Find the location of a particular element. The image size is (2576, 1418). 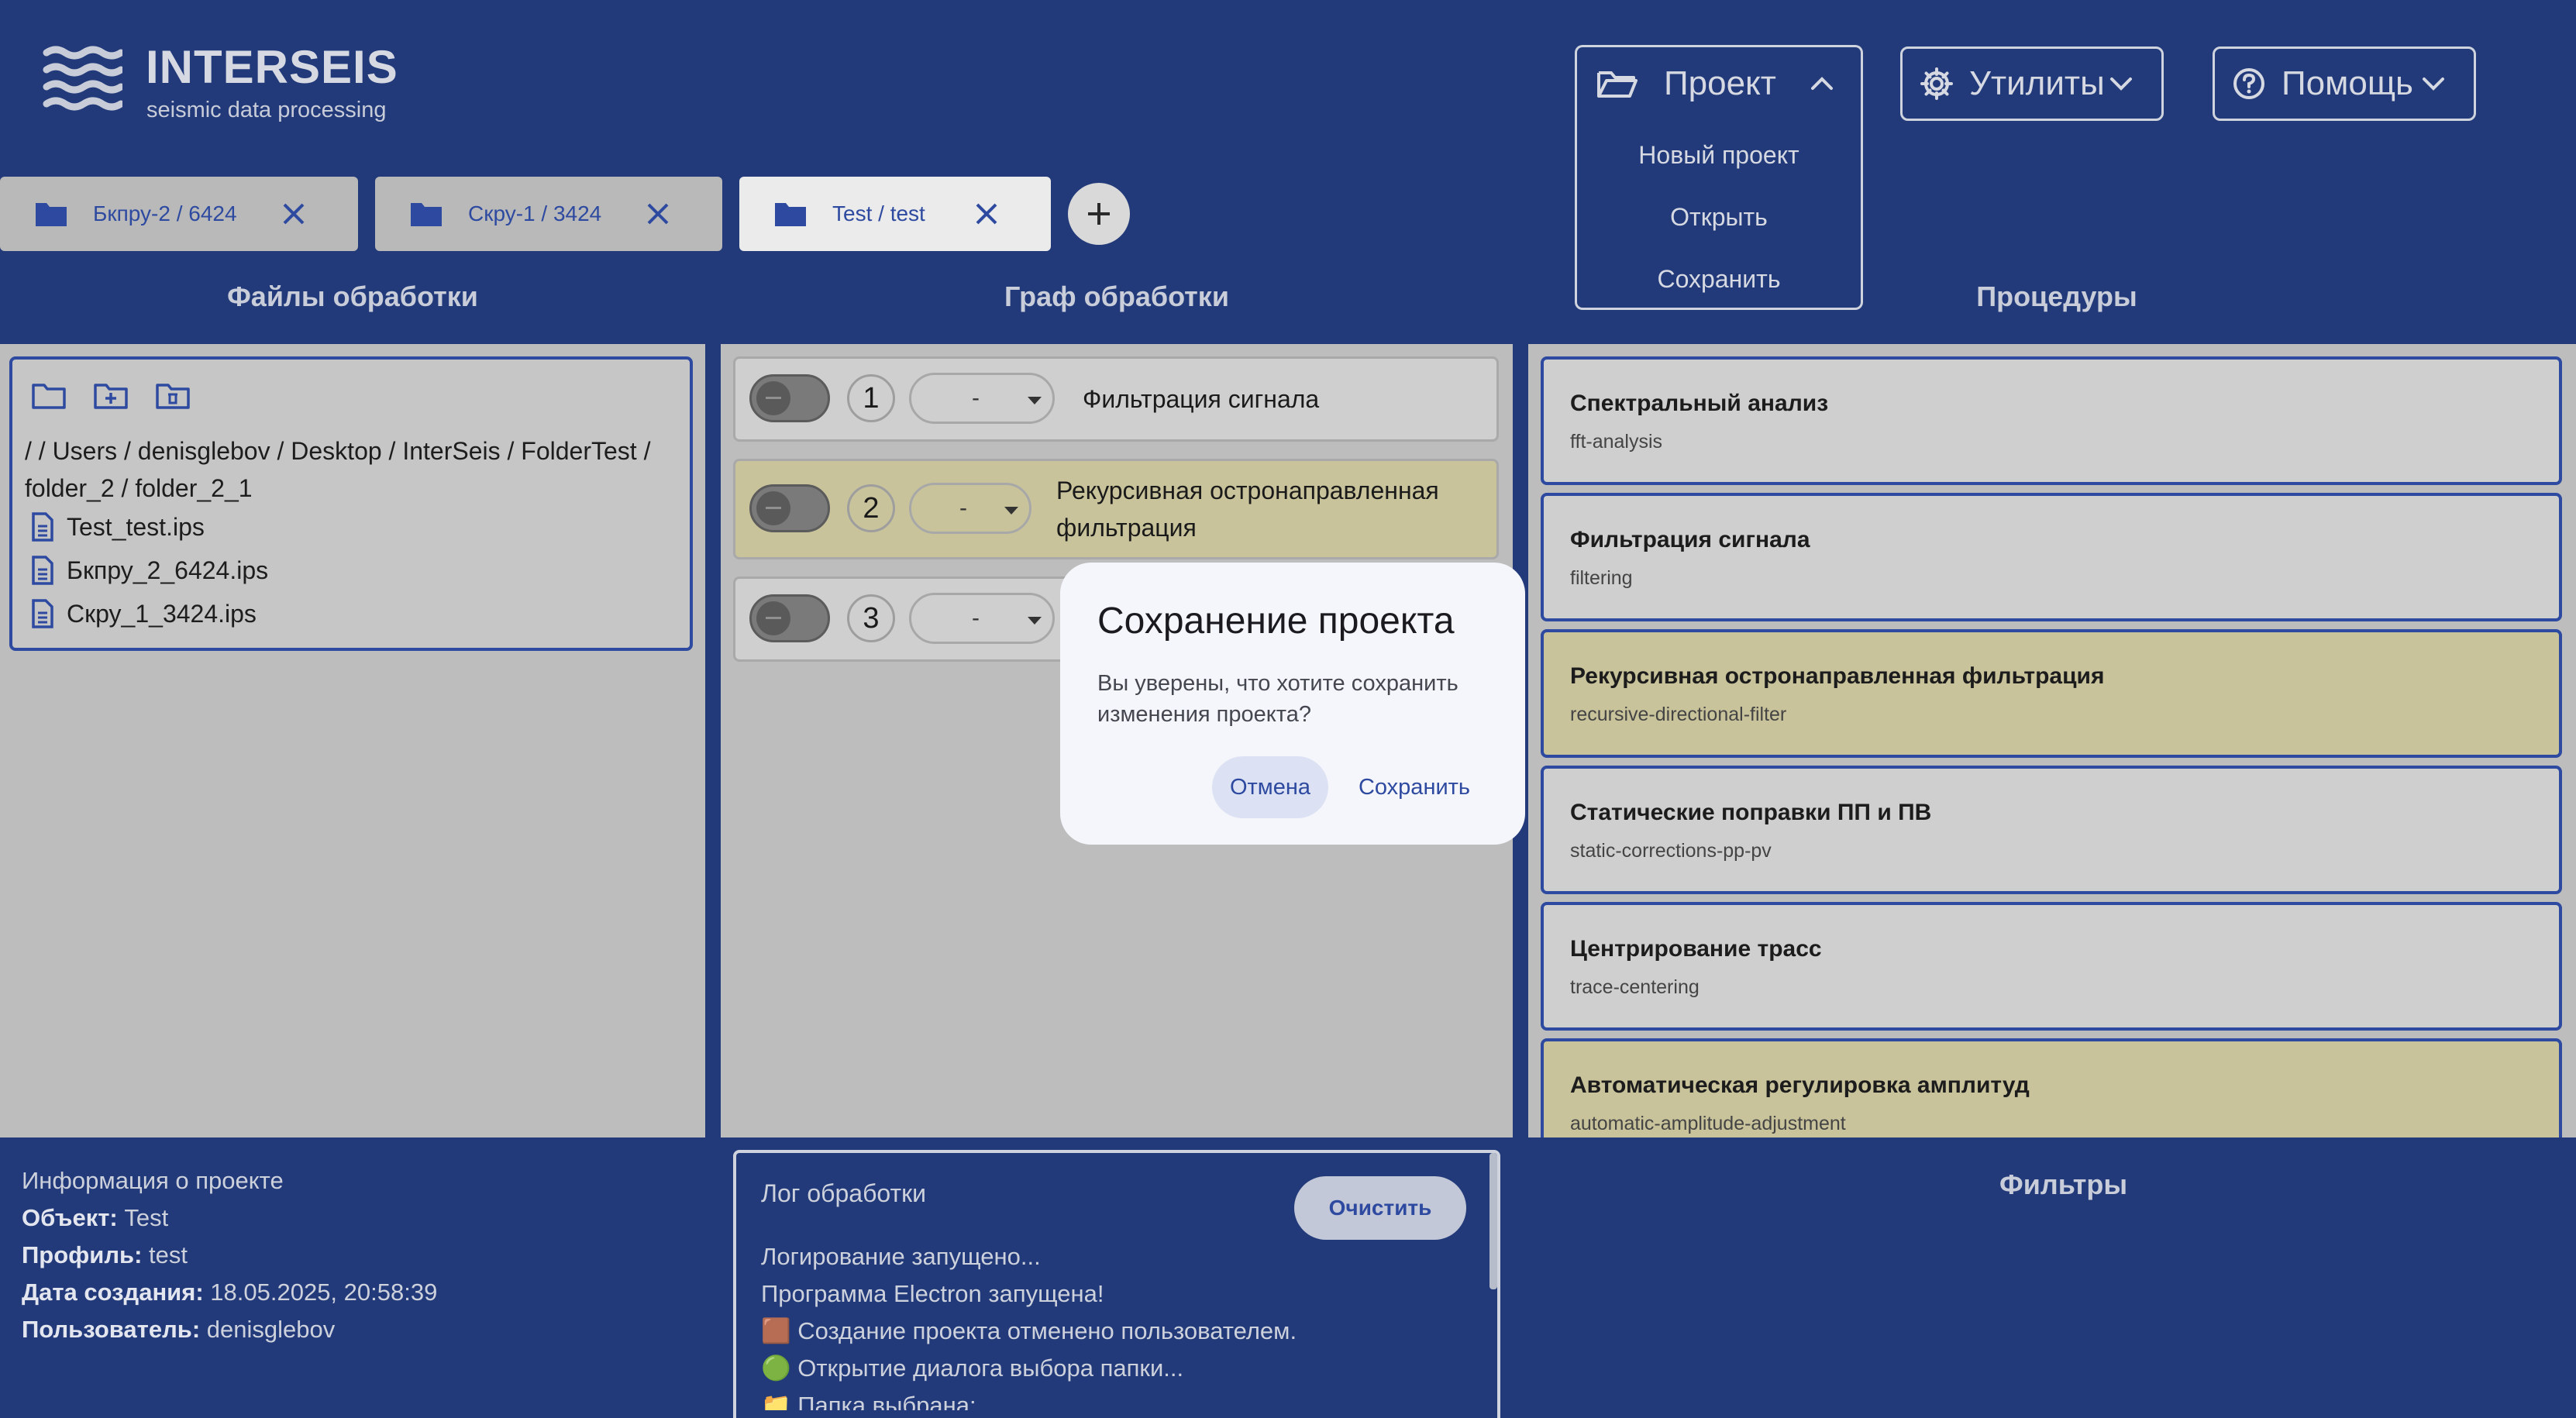

procedure-title: Рекурсивная остронаправленная фильтрация is located at coordinates (1837, 676).